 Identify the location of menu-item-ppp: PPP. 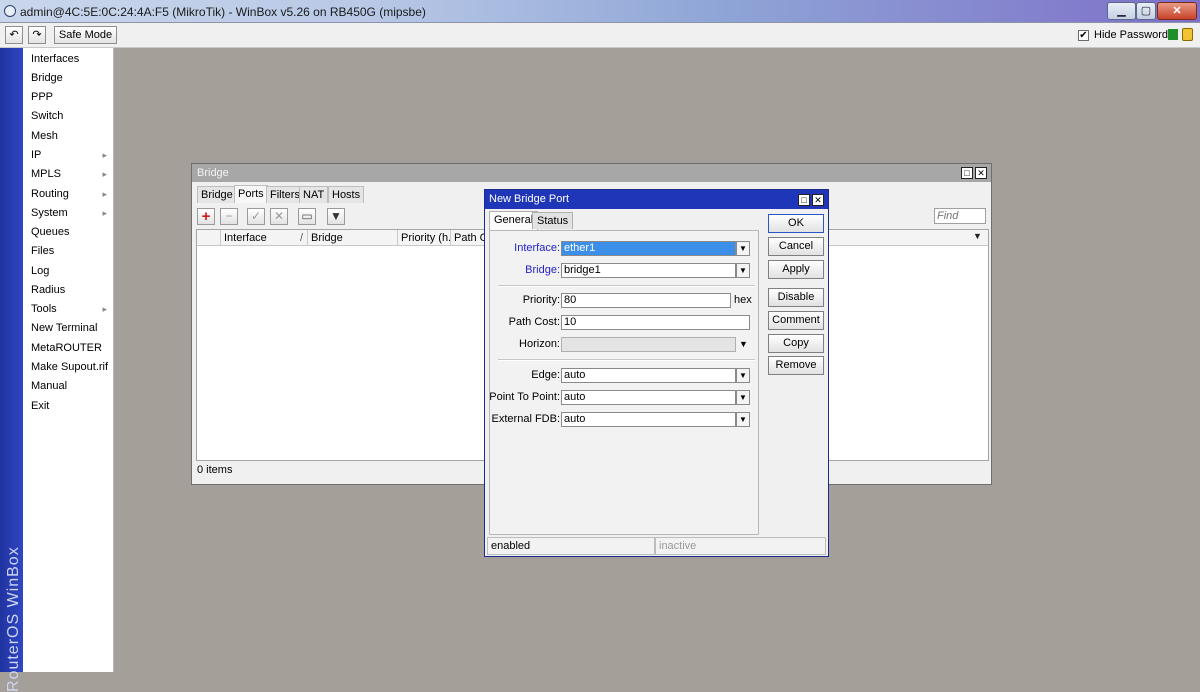
(68, 97).